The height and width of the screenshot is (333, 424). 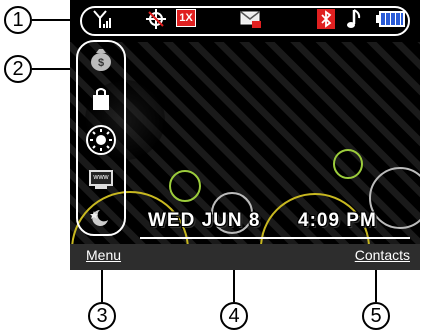 I want to click on time-display: 4:09 PM, so click(x=337, y=221).